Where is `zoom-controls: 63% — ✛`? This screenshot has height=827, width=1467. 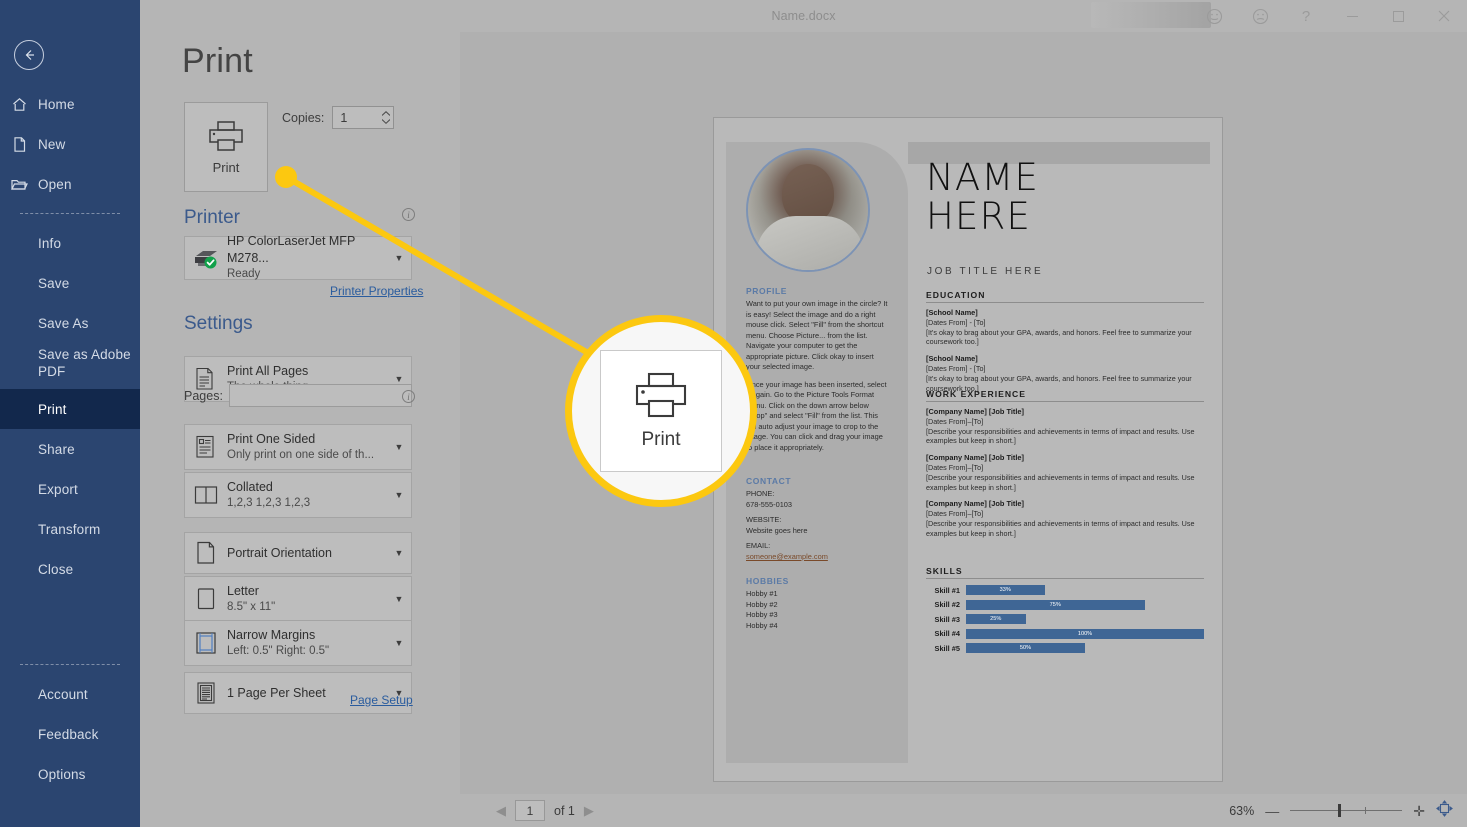 zoom-controls: 63% — ✛ is located at coordinates (1341, 810).